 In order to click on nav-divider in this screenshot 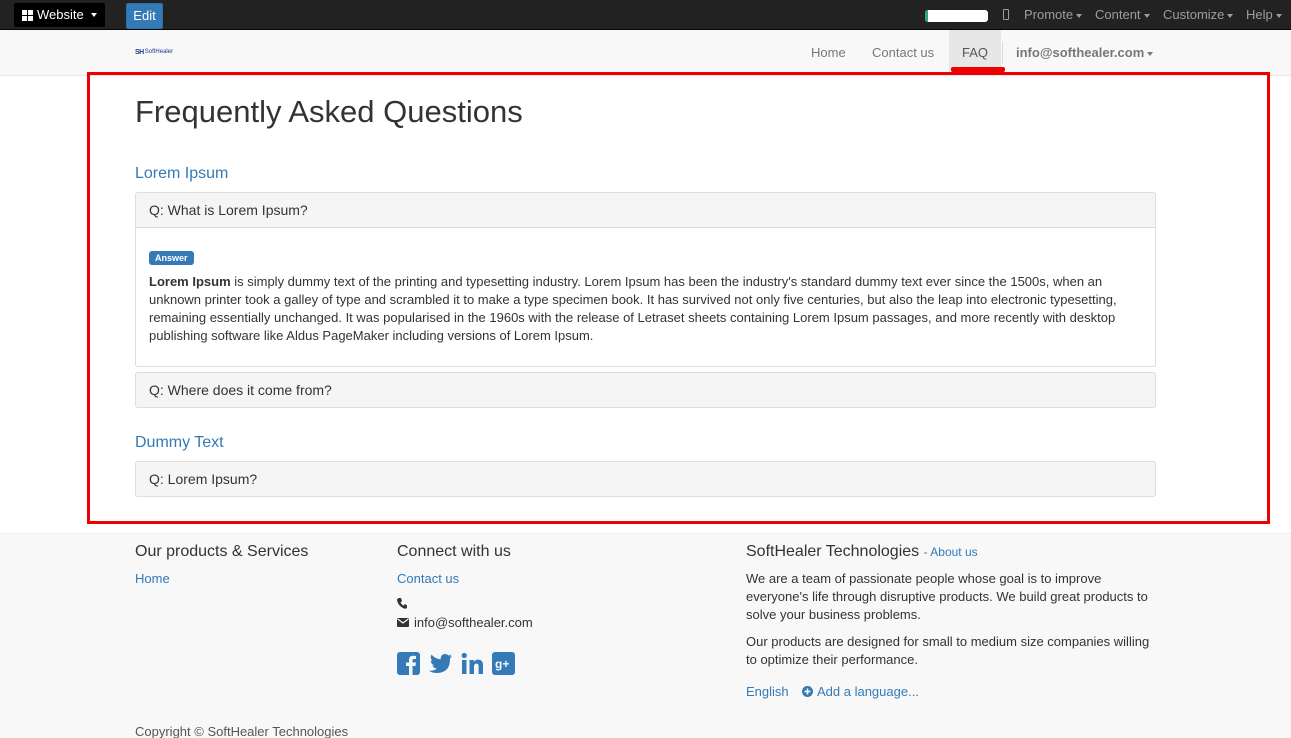, I will do `click(1002, 53)`.